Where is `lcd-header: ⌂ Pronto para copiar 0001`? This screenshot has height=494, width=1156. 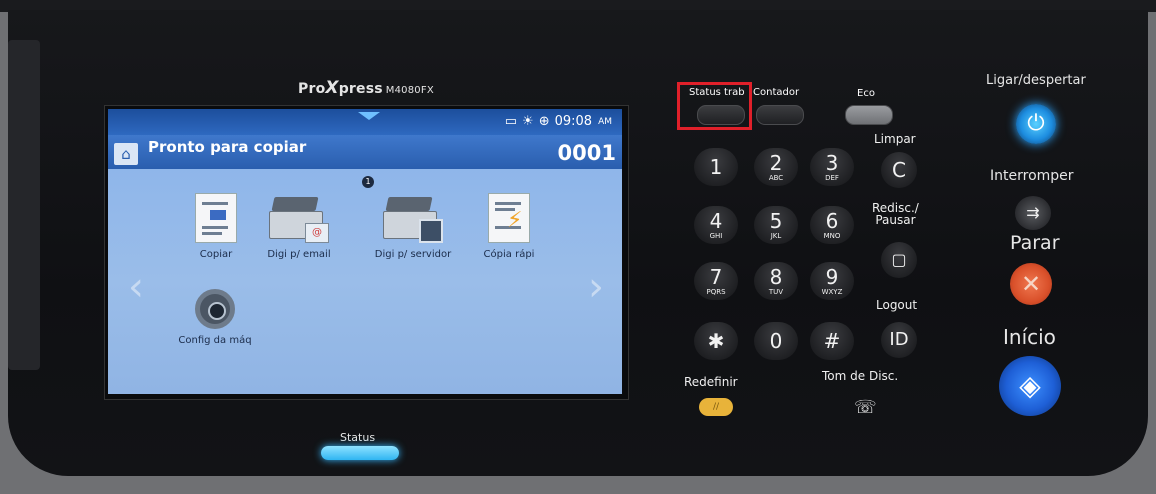
lcd-header: ⌂ Pronto para copiar 0001 is located at coordinates (365, 152).